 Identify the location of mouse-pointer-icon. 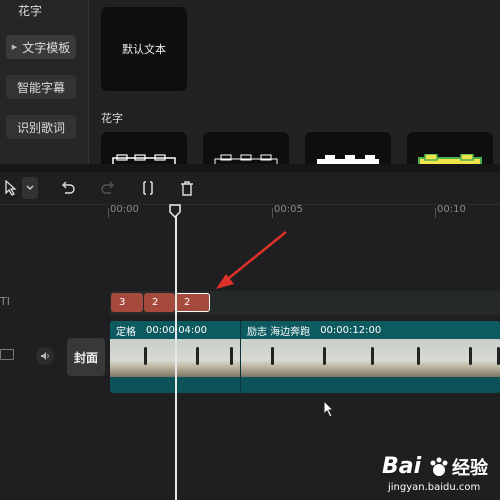
(329, 409).